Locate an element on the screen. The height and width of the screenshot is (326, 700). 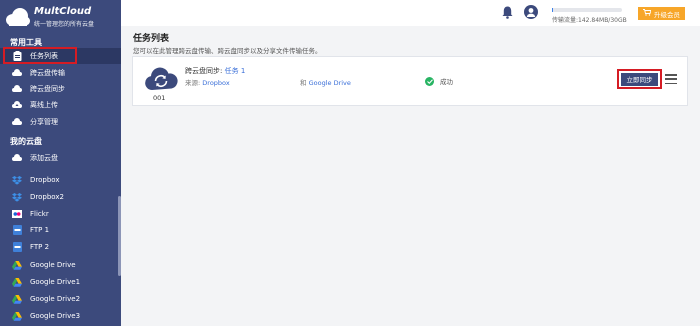
share-icon is located at coordinates (17, 122).